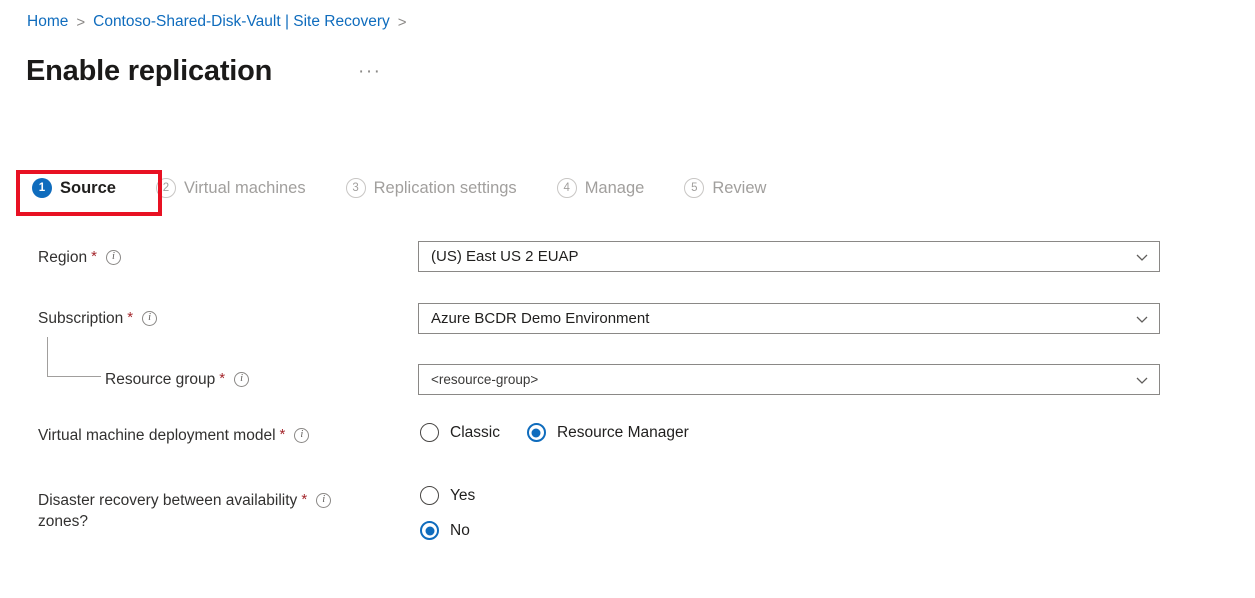  What do you see at coordinates (445, 187) in the screenshot?
I see `tab-label: Replication settings` at bounding box center [445, 187].